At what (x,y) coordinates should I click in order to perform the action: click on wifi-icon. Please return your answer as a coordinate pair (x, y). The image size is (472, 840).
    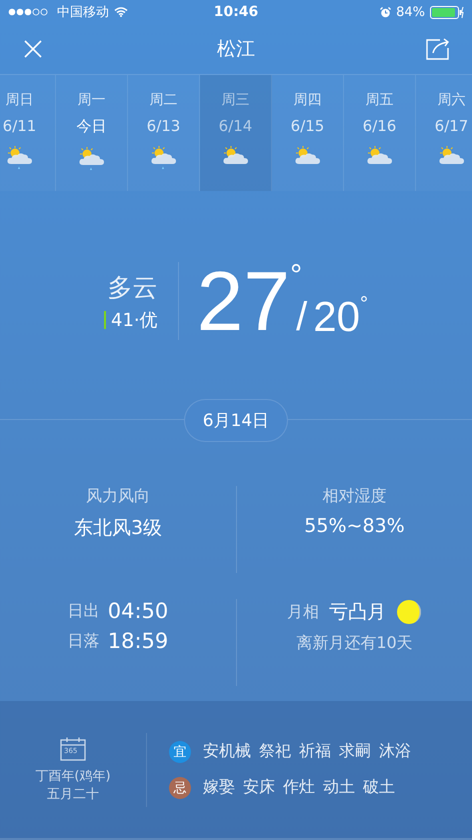
    Looking at the image, I should click on (121, 12).